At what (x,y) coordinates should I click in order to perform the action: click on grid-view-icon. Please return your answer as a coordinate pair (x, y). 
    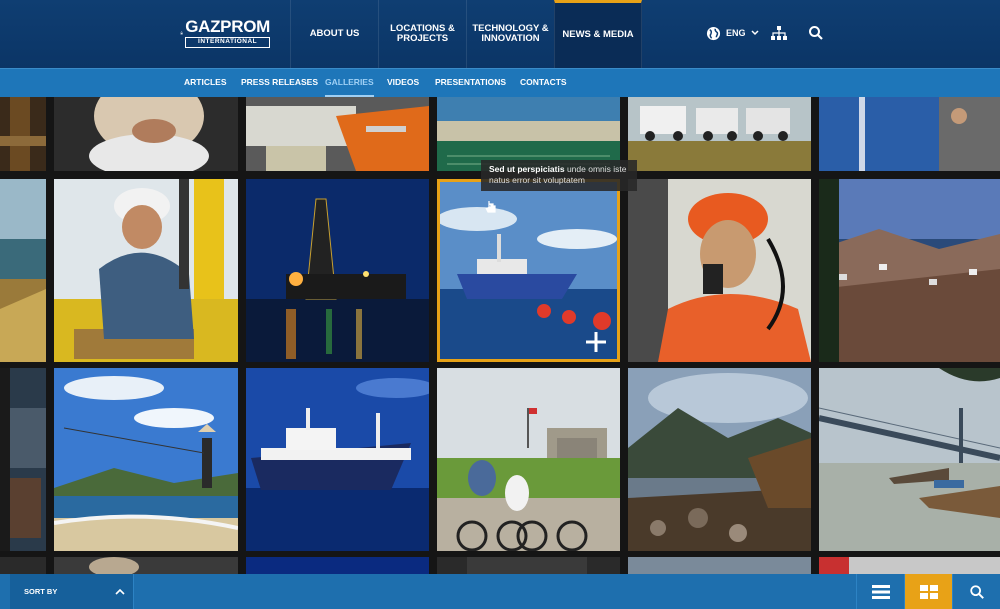
    Looking at the image, I should click on (929, 591).